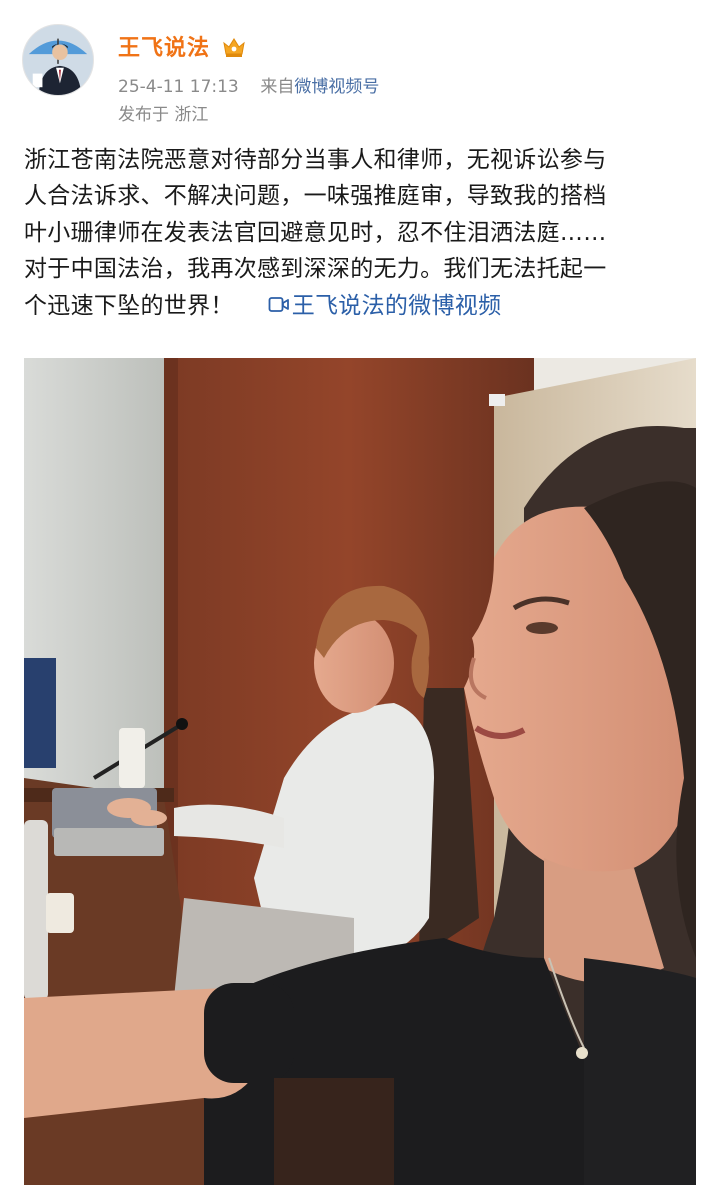 The height and width of the screenshot is (1200, 719). I want to click on author-name: 王飞说法, so click(164, 46).